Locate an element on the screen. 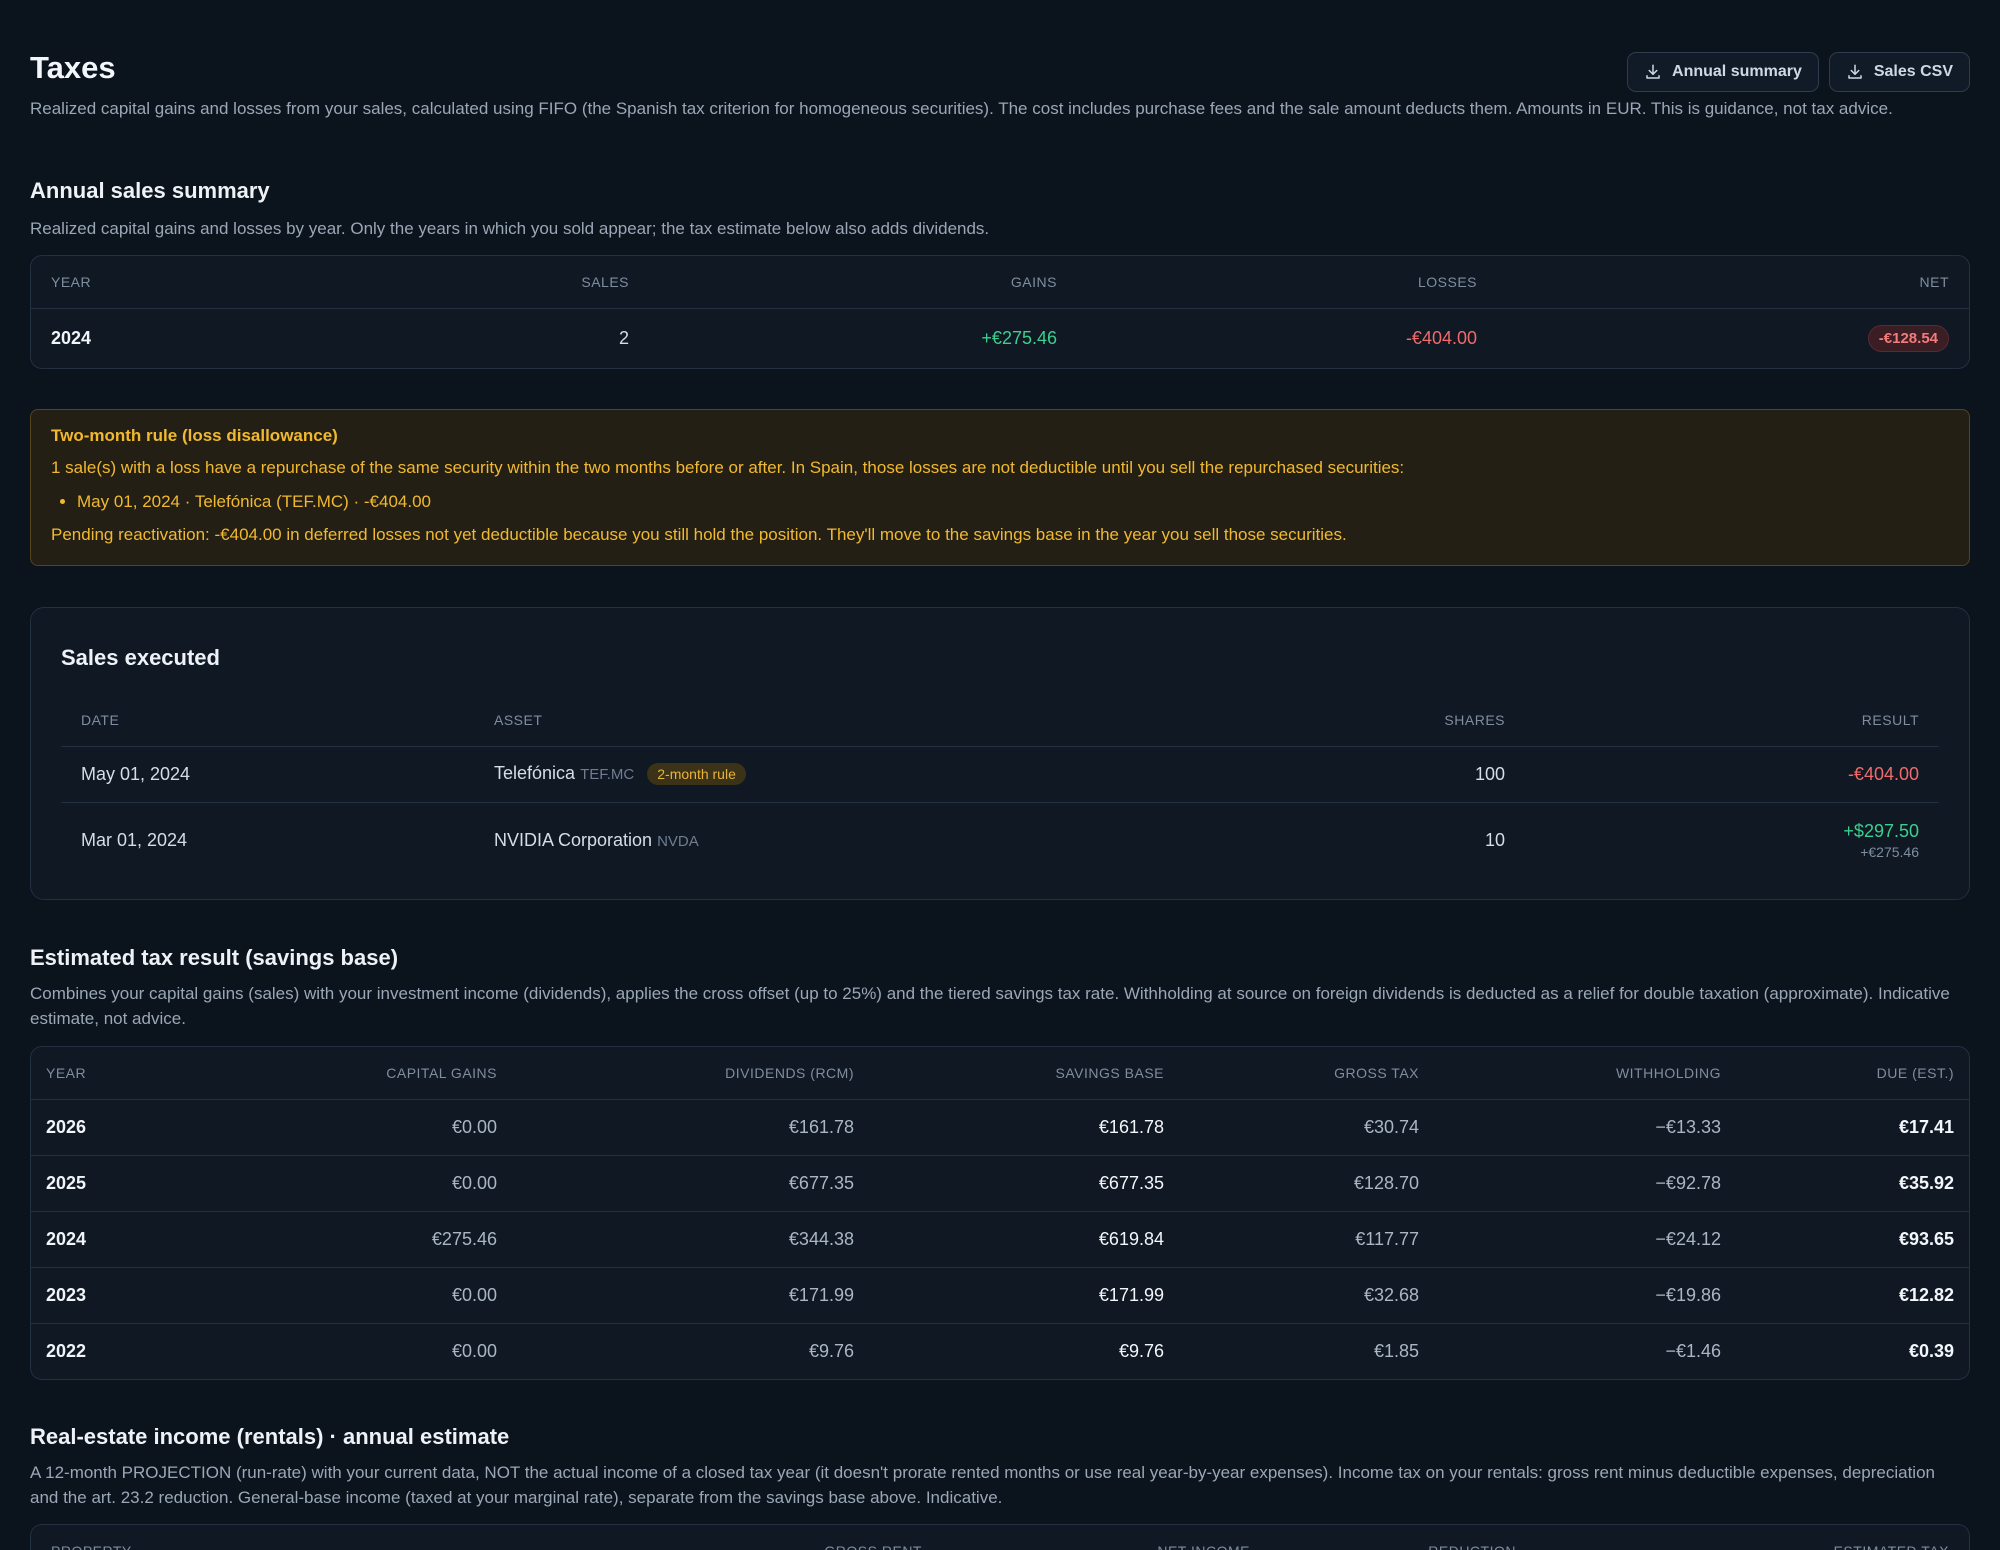  sales-executed-title: Sales executed is located at coordinates (140, 657).